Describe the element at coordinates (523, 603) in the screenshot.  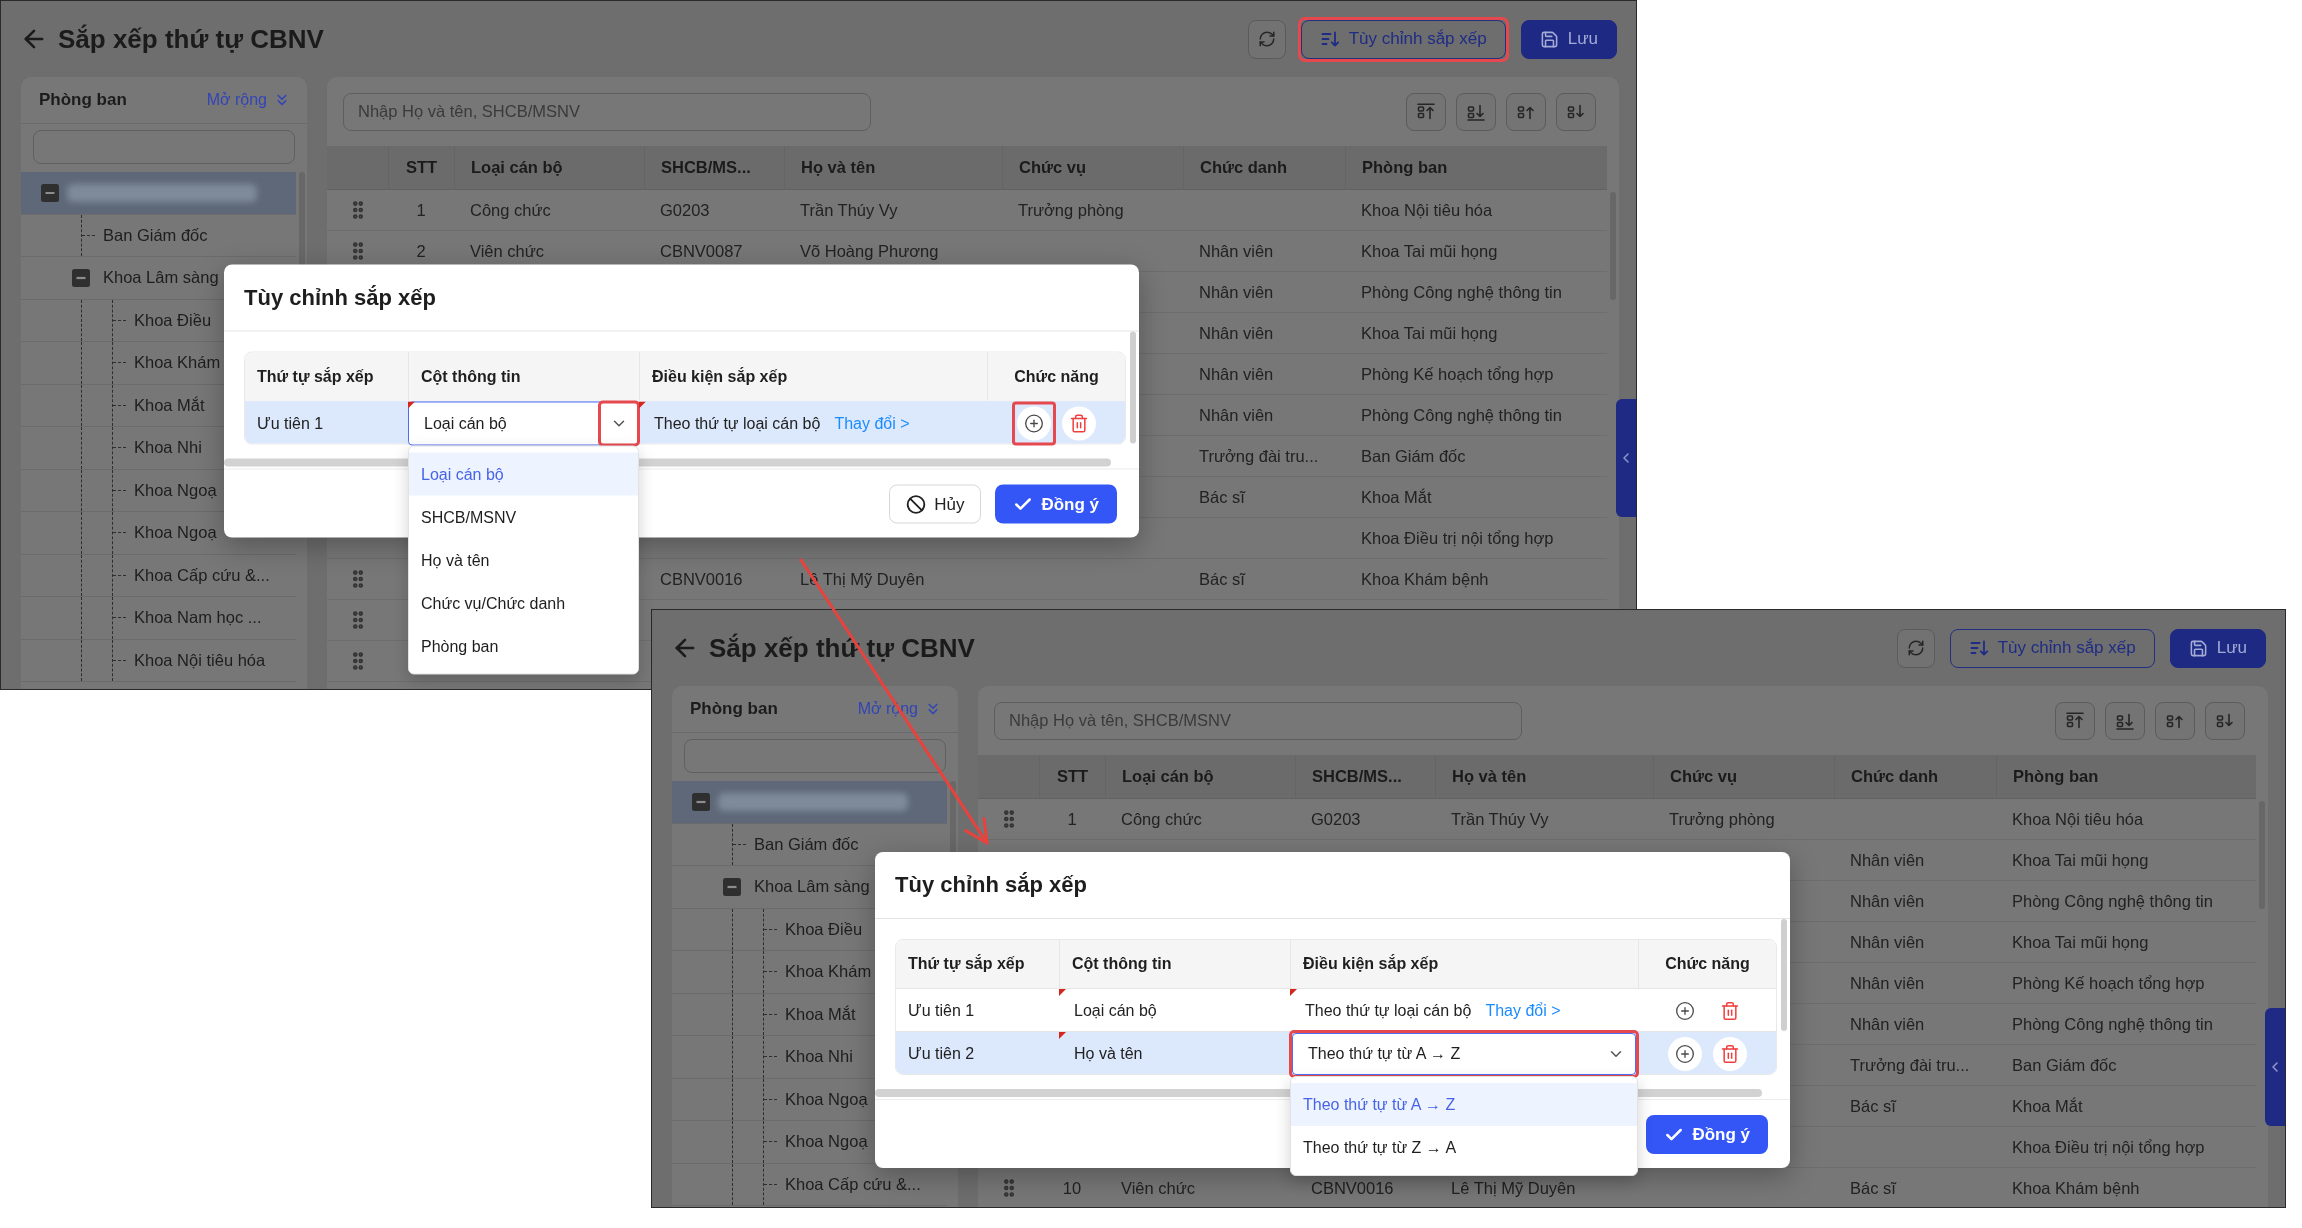
I see `dropdown-option: Chức vụ/Chức danh` at that location.